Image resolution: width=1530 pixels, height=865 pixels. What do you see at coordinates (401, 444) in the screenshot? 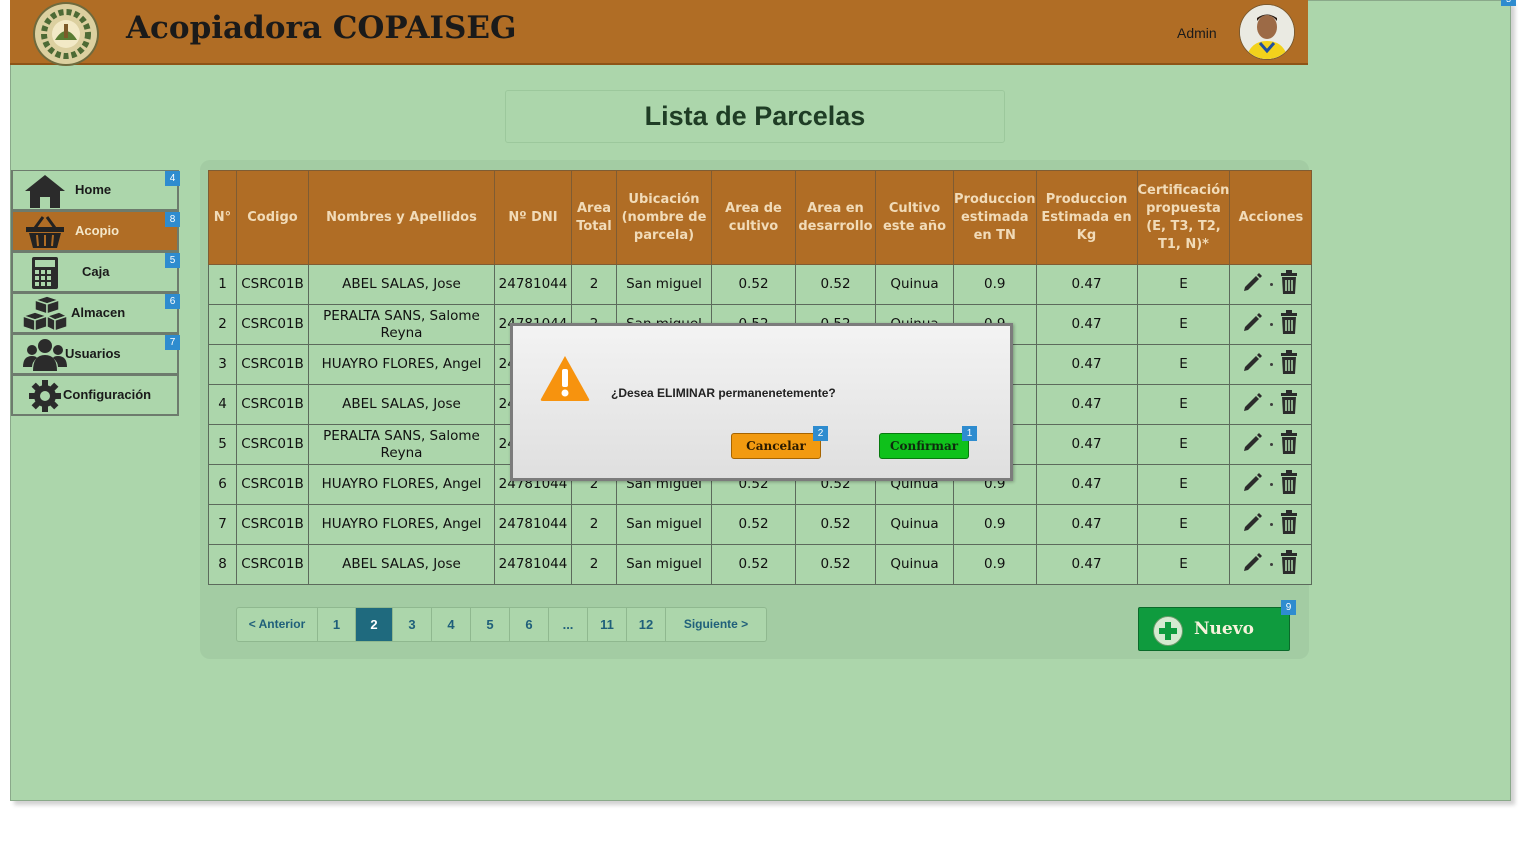
I see `table-cell: PERALTA SANS, Salome Reyna` at bounding box center [401, 444].